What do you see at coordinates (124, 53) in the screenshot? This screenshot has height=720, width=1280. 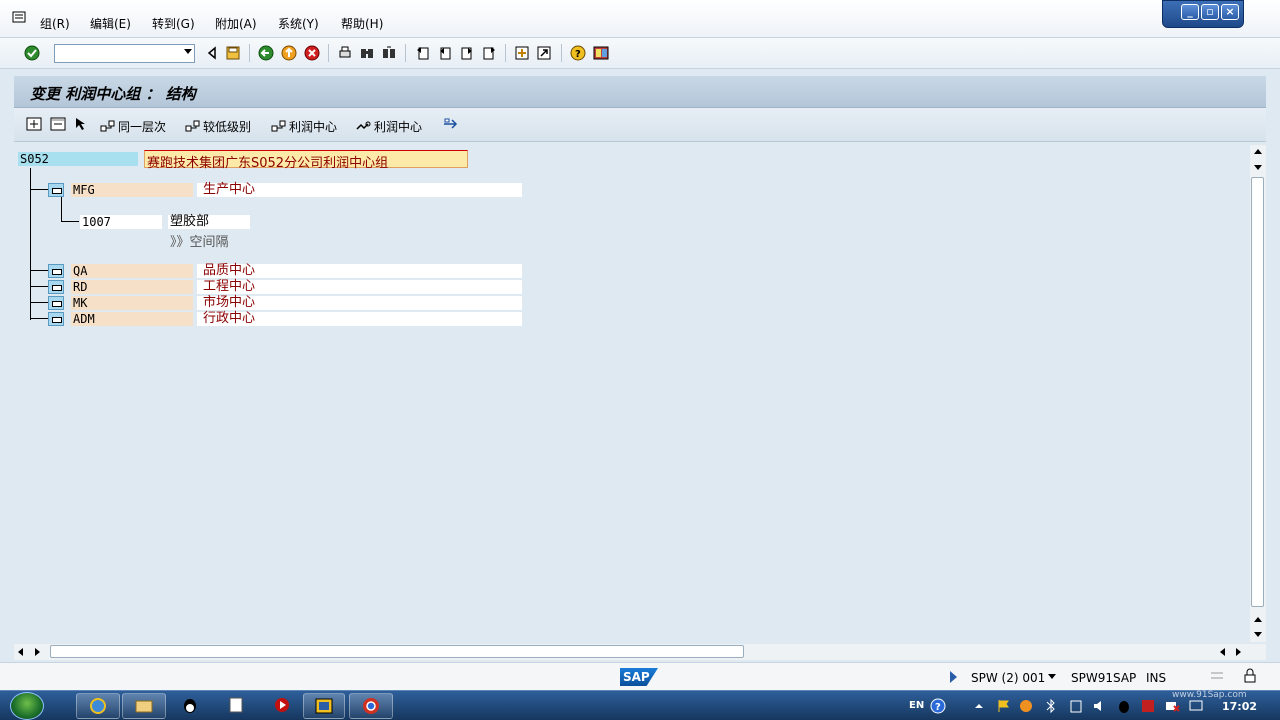 I see `command-field` at bounding box center [124, 53].